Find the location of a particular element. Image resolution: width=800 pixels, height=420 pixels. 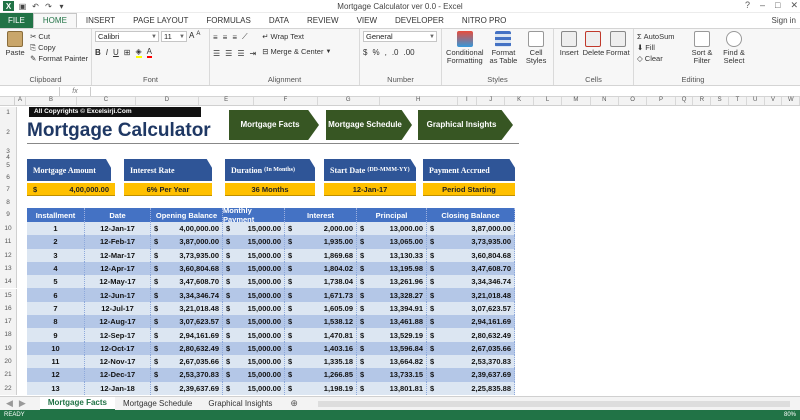

installment-cell: 8 is located at coordinates (56, 322).